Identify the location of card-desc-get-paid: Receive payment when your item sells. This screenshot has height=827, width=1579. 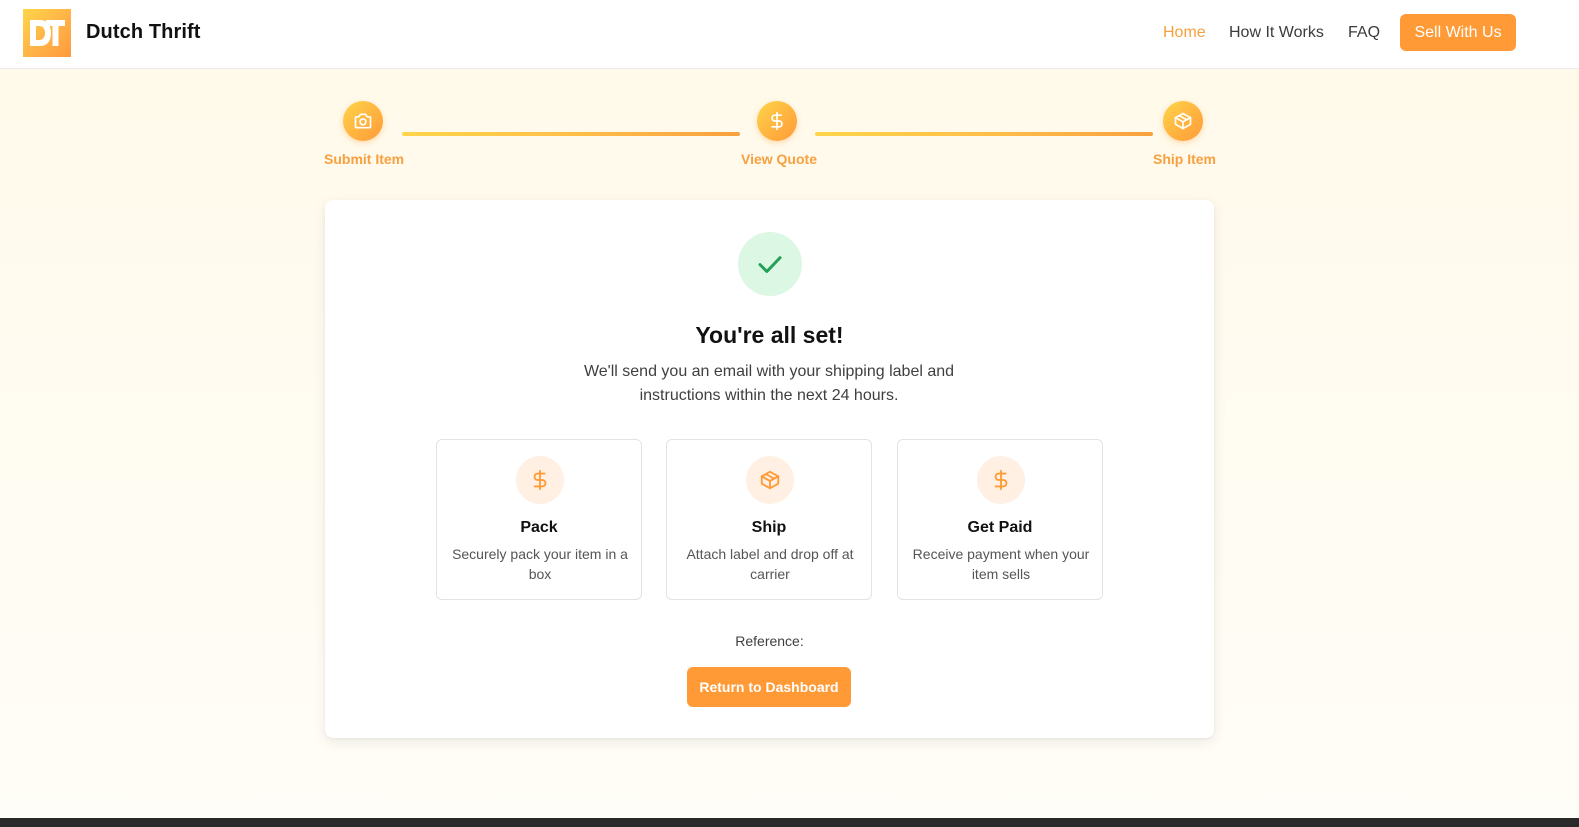
(1001, 564).